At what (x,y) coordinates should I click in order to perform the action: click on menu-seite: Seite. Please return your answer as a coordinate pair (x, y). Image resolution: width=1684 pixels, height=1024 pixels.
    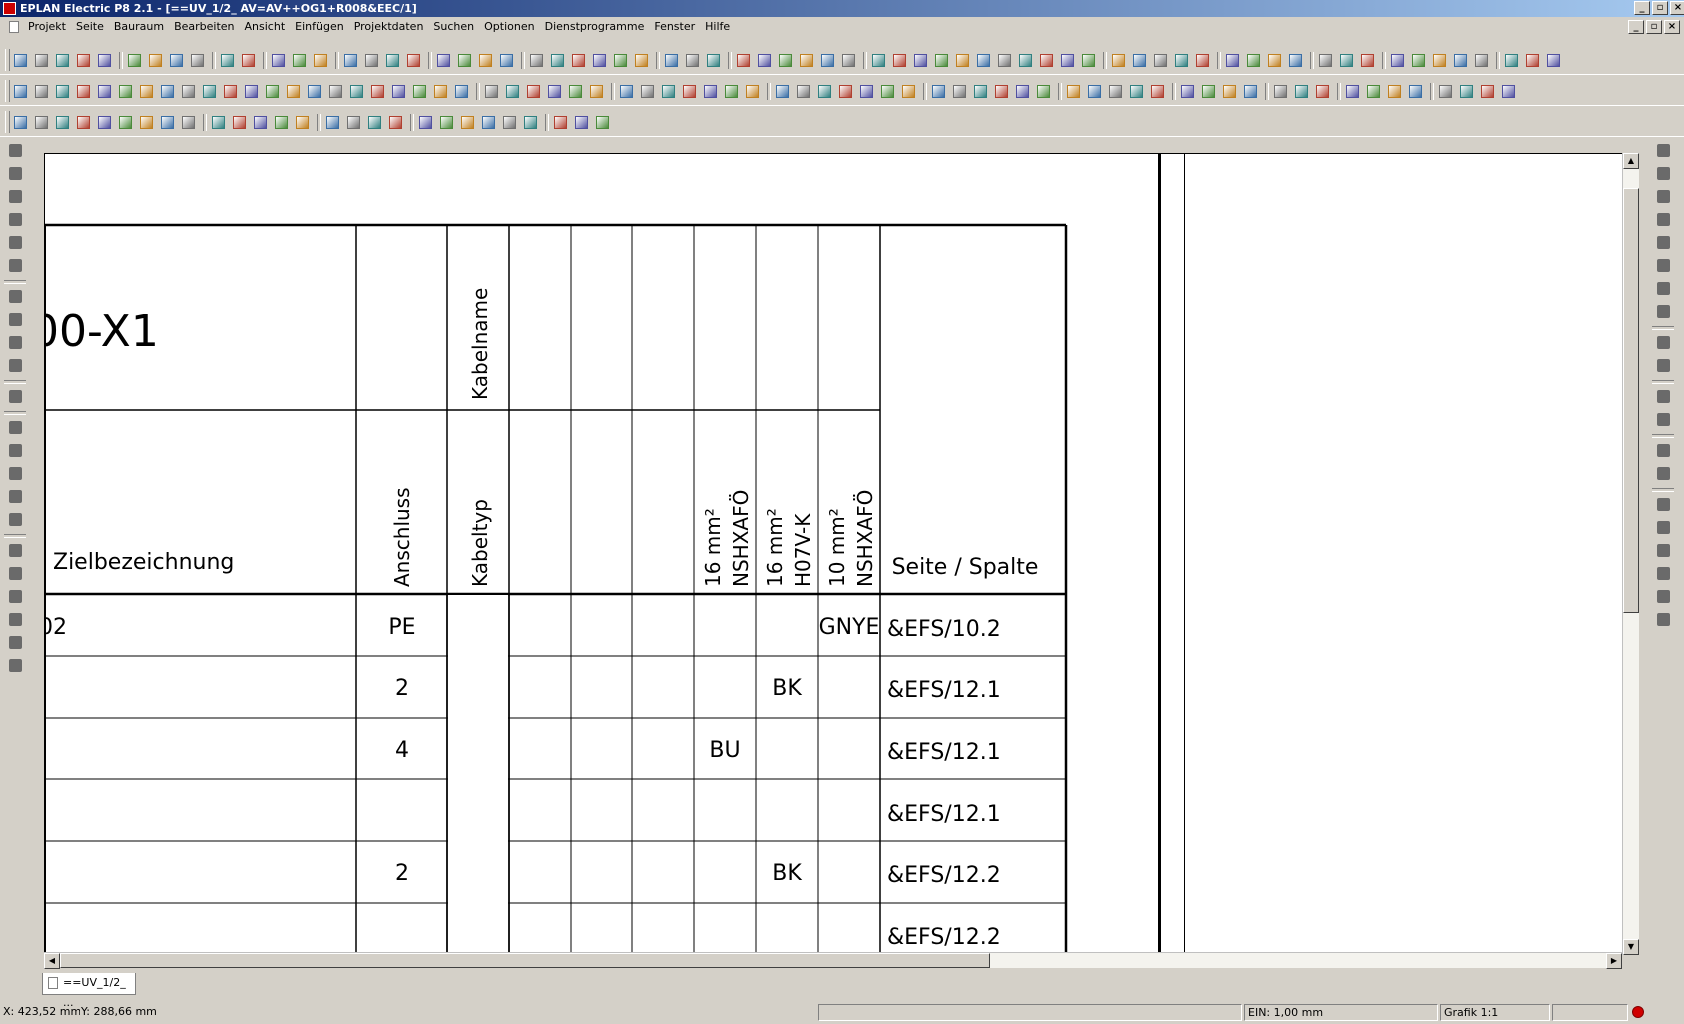
    Looking at the image, I should click on (90, 26).